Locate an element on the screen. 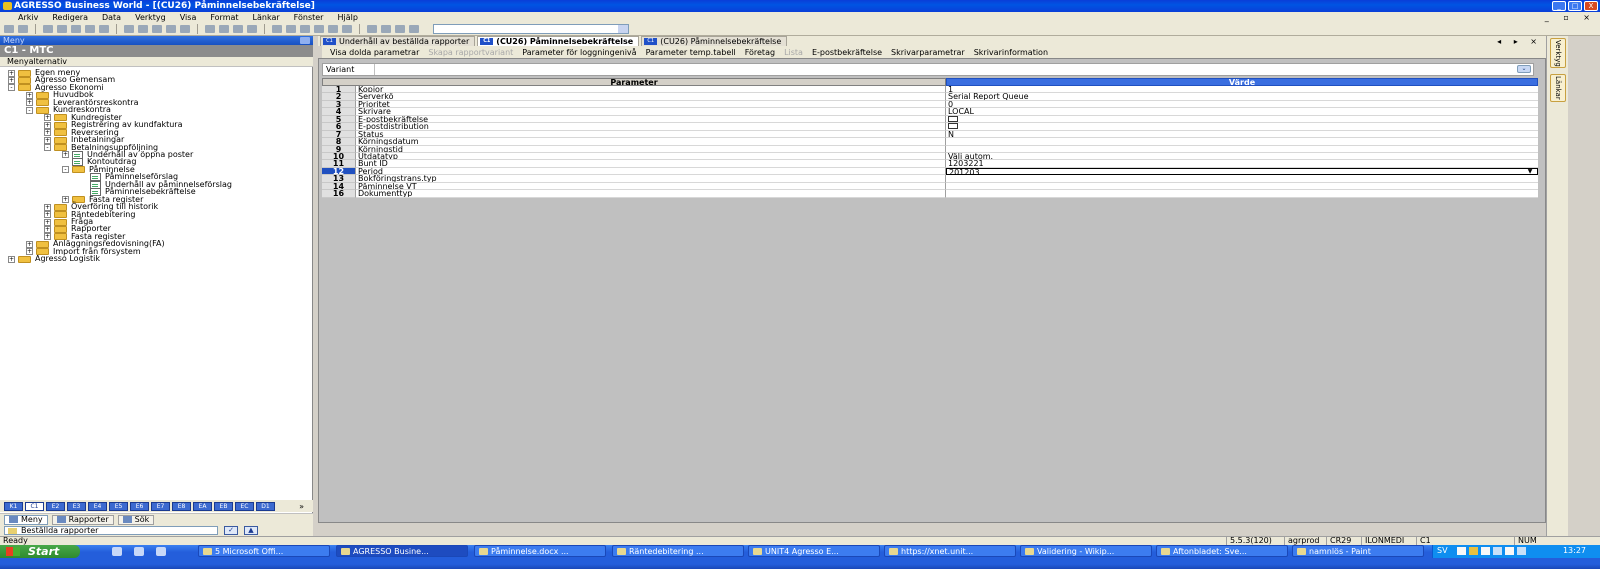 This screenshot has width=1600, height=569. ordered-reports-field: Beställda rapporter is located at coordinates (111, 530).